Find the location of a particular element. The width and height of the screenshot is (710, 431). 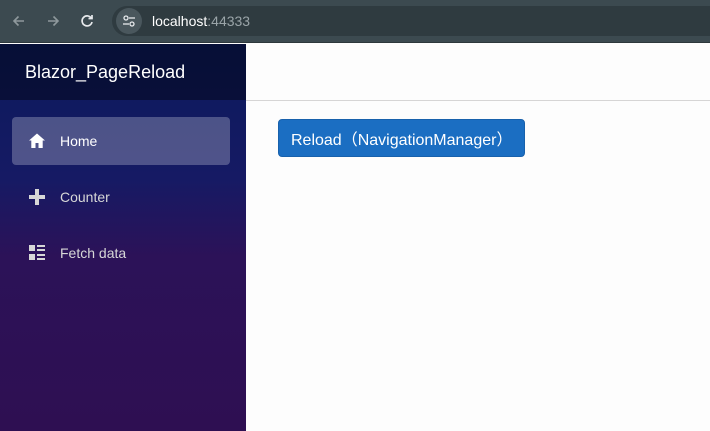

tune-icon is located at coordinates (129, 21).